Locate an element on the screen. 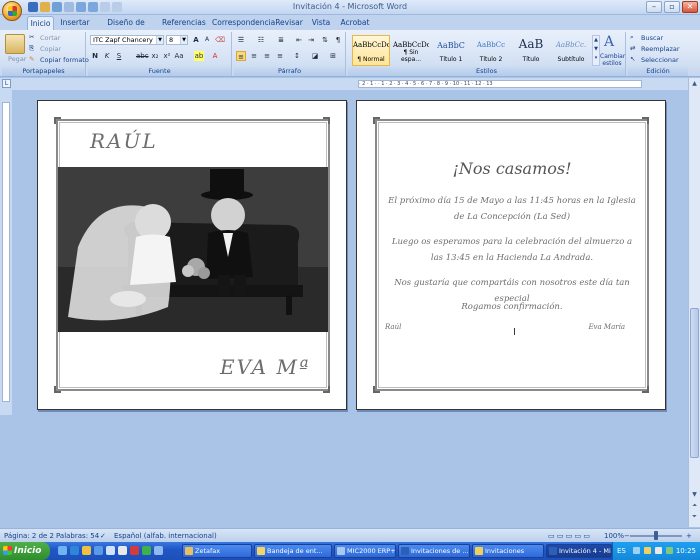 The image size is (700, 560). zoom-slider-knob is located at coordinates (656, 535).